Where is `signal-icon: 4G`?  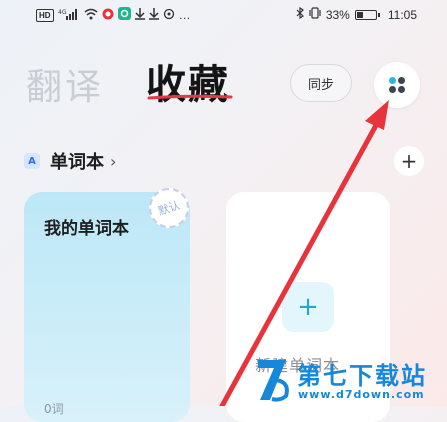
signal-icon: 4G is located at coordinates (69, 15).